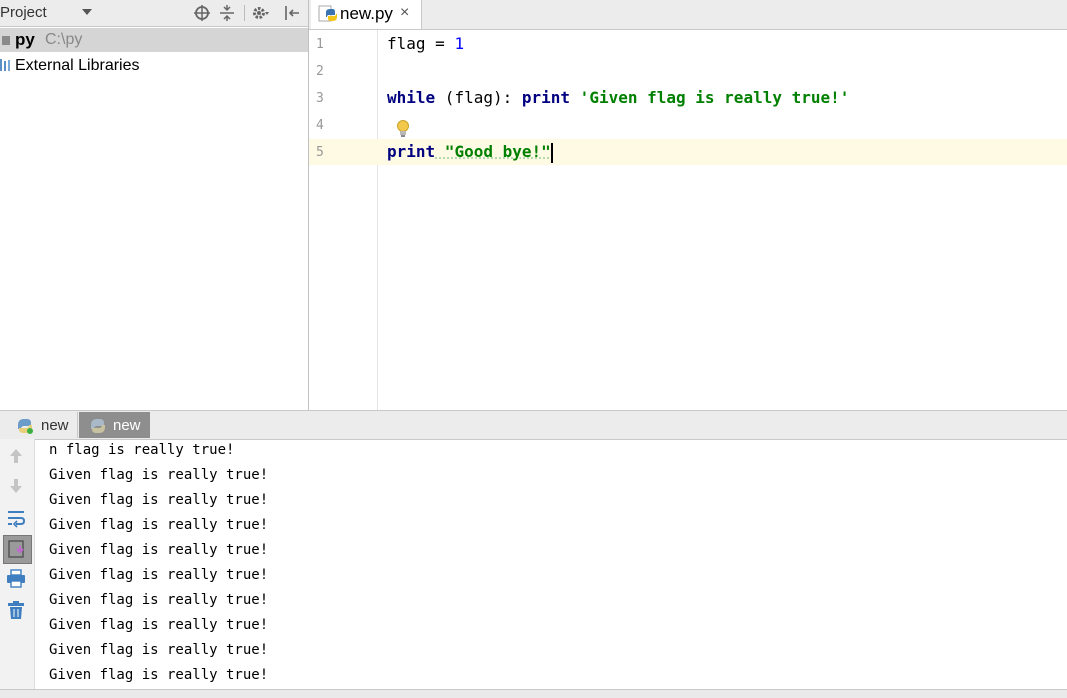 The width and height of the screenshot is (1067, 698). I want to click on project-panel-title: Project, so click(23, 12).